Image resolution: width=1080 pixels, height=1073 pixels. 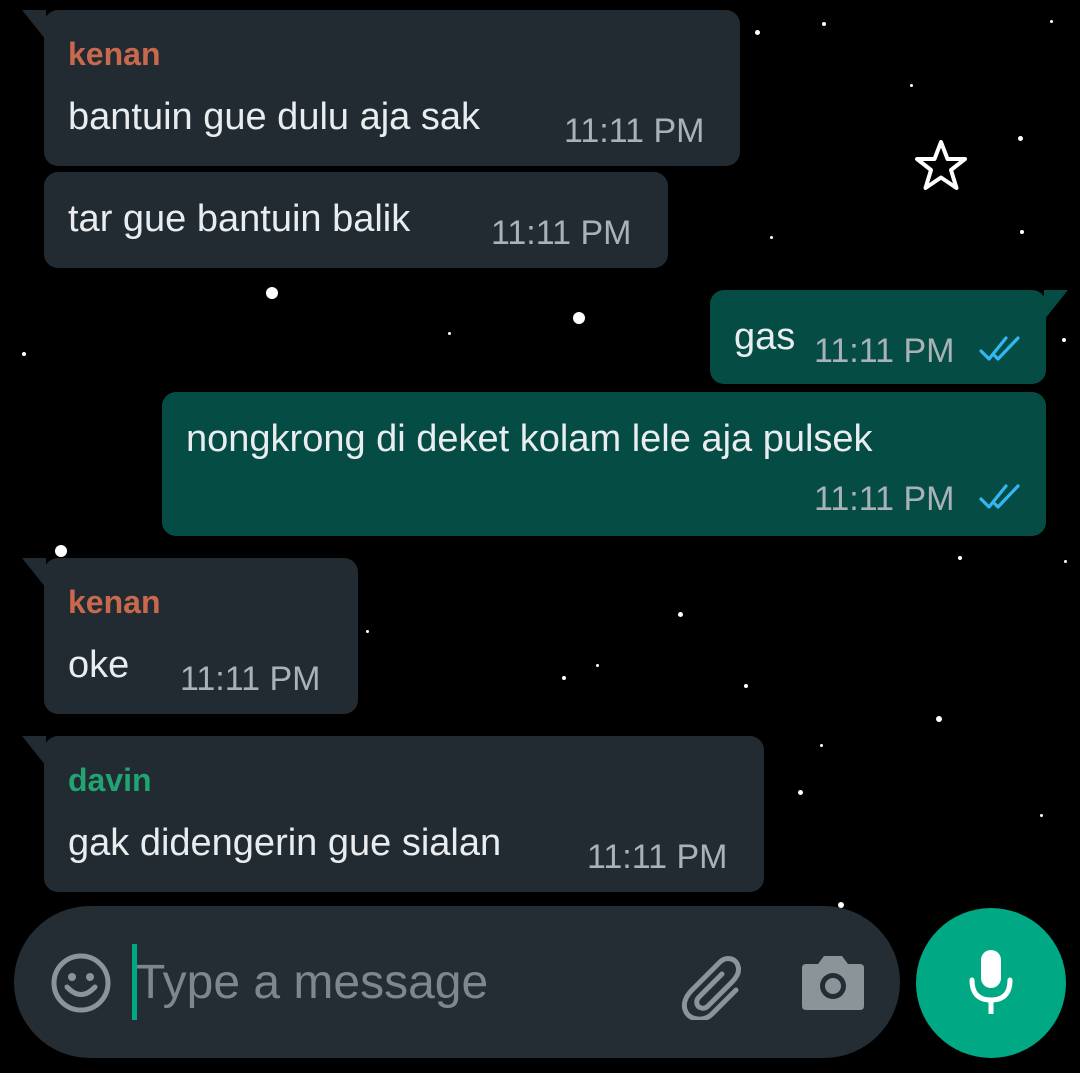 I want to click on message-text: gak didengerin gue sialan, so click(x=285, y=843).